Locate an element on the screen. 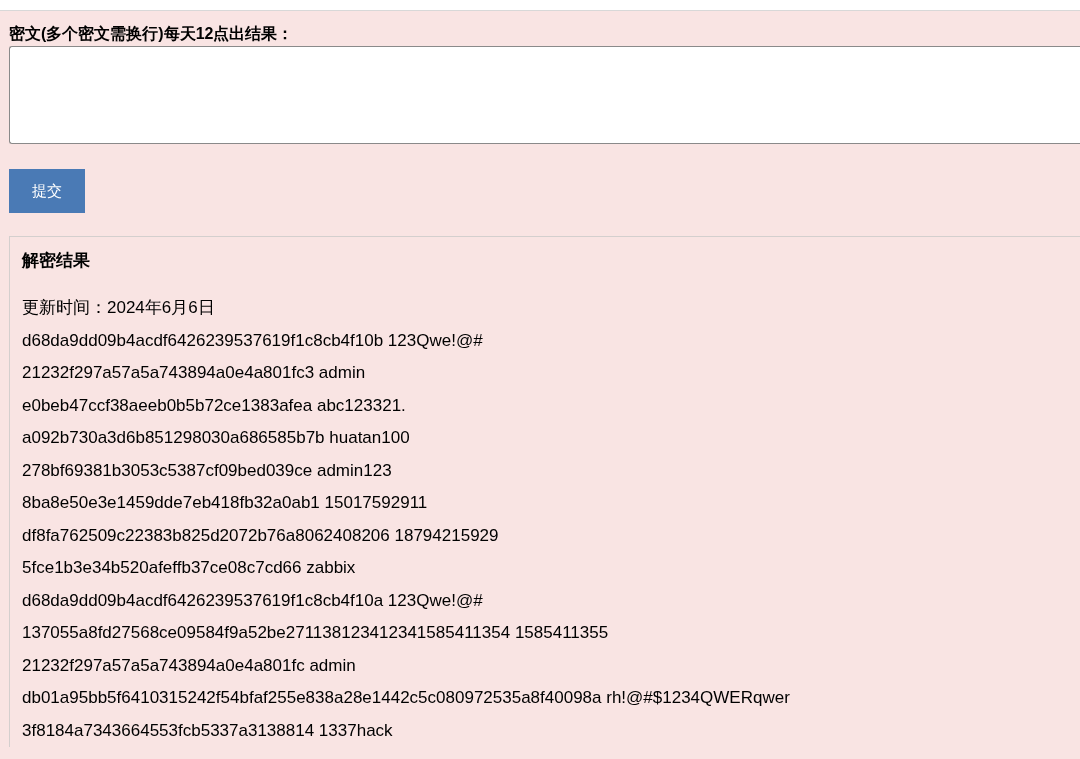  update-time-text: 更新时间：2024年6月6日 is located at coordinates (118, 308).